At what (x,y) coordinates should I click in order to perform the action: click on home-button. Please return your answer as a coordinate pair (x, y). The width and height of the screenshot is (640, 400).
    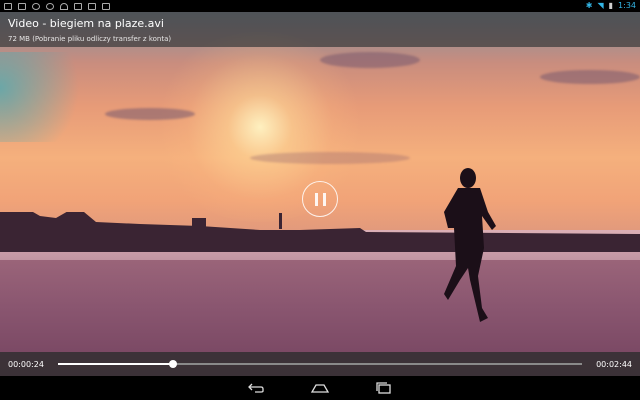
    Looking at the image, I should click on (320, 388).